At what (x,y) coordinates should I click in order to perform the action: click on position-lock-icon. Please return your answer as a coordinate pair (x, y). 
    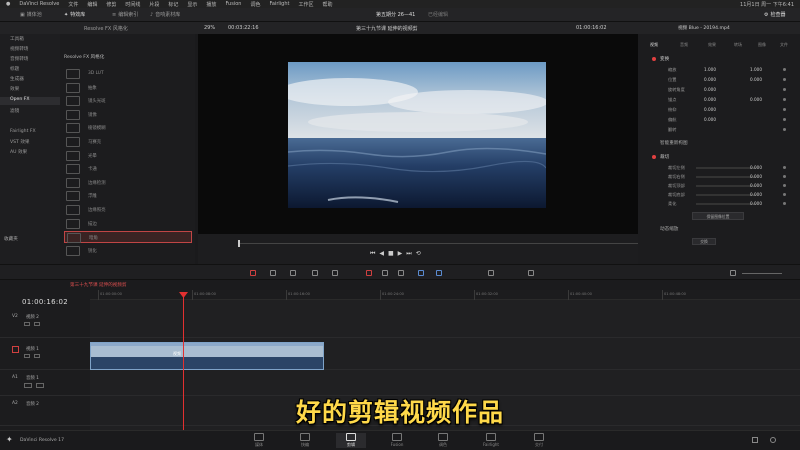
    Looking at the image, I should click on (401, 273).